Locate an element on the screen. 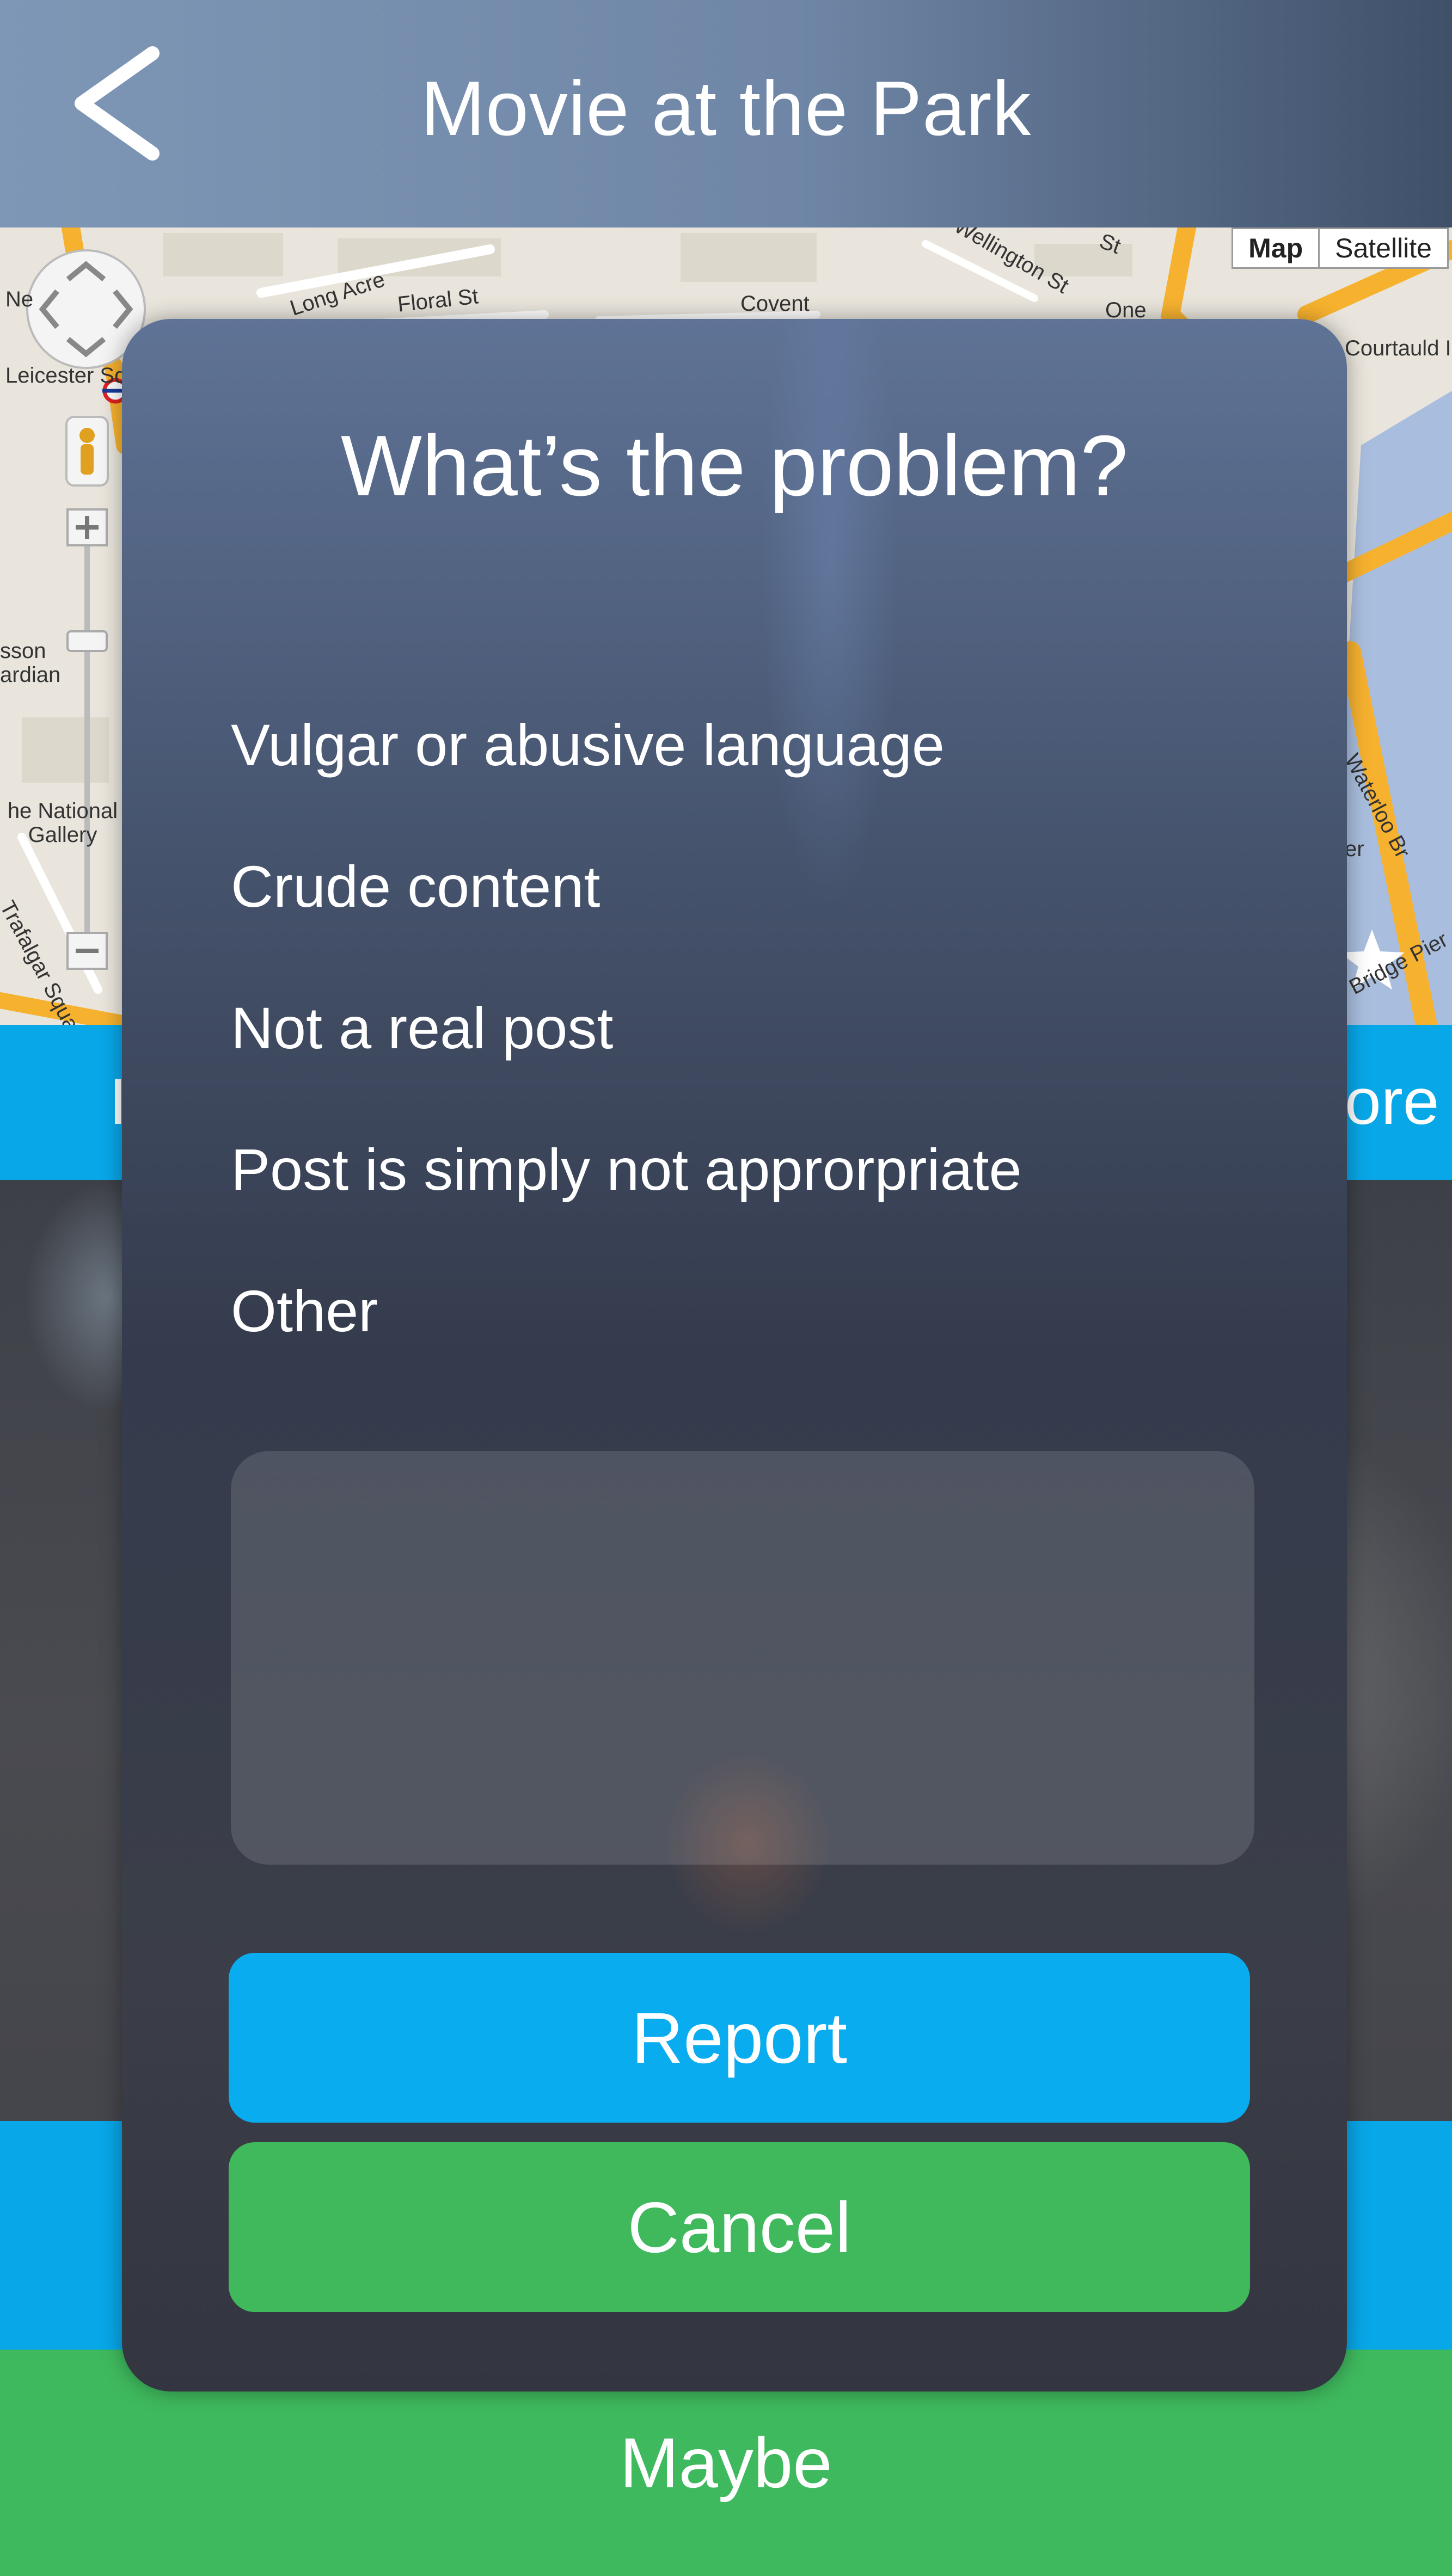  map-type-map-button: Map is located at coordinates (1276, 248).